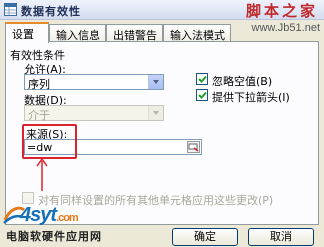 This screenshot has height=247, width=324. What do you see at coordinates (77, 33) in the screenshot?
I see `tab-input-message: 输入信息` at bounding box center [77, 33].